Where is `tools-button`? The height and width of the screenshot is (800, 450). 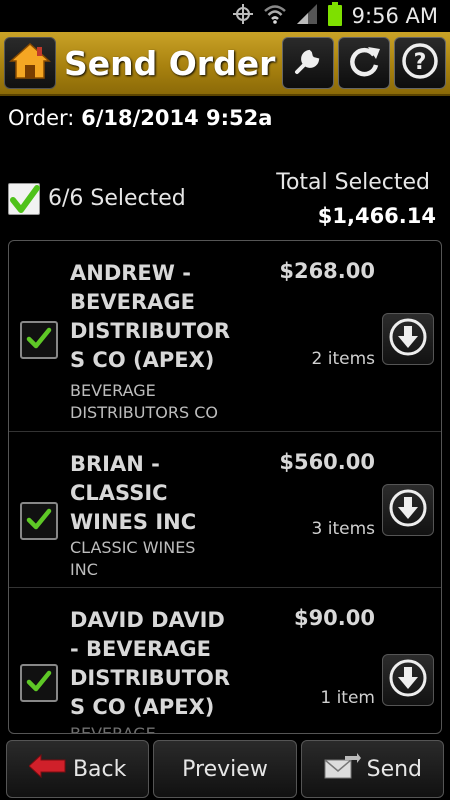
tools-button is located at coordinates (308, 63).